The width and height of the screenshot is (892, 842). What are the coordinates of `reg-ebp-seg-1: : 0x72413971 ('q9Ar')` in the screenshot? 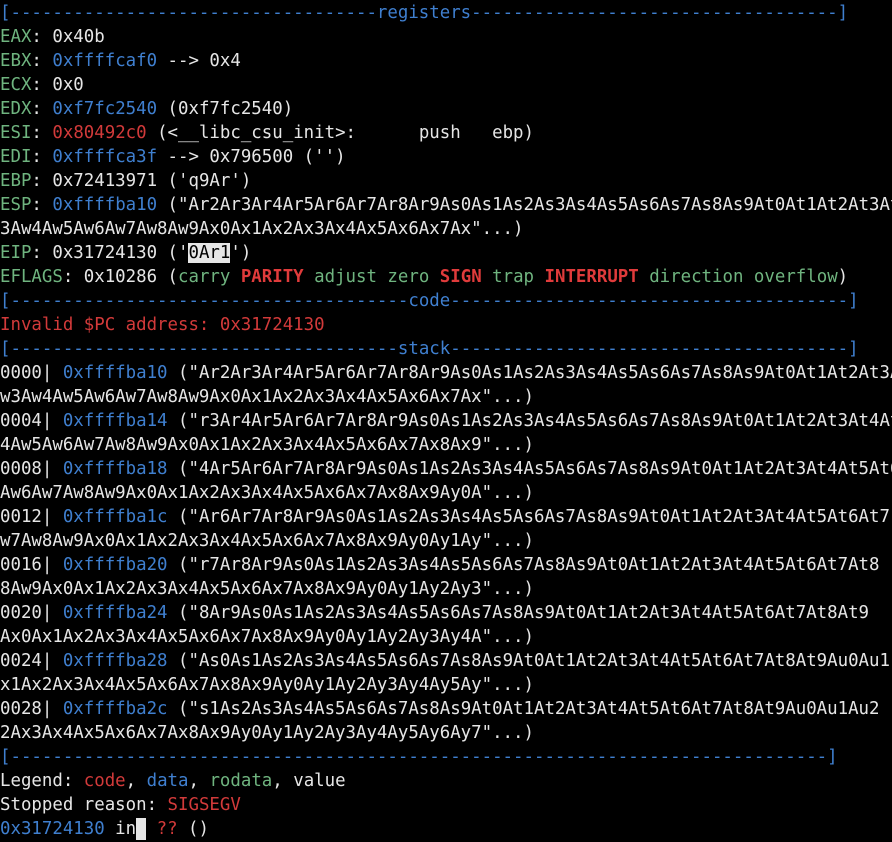 It's located at (141, 181).